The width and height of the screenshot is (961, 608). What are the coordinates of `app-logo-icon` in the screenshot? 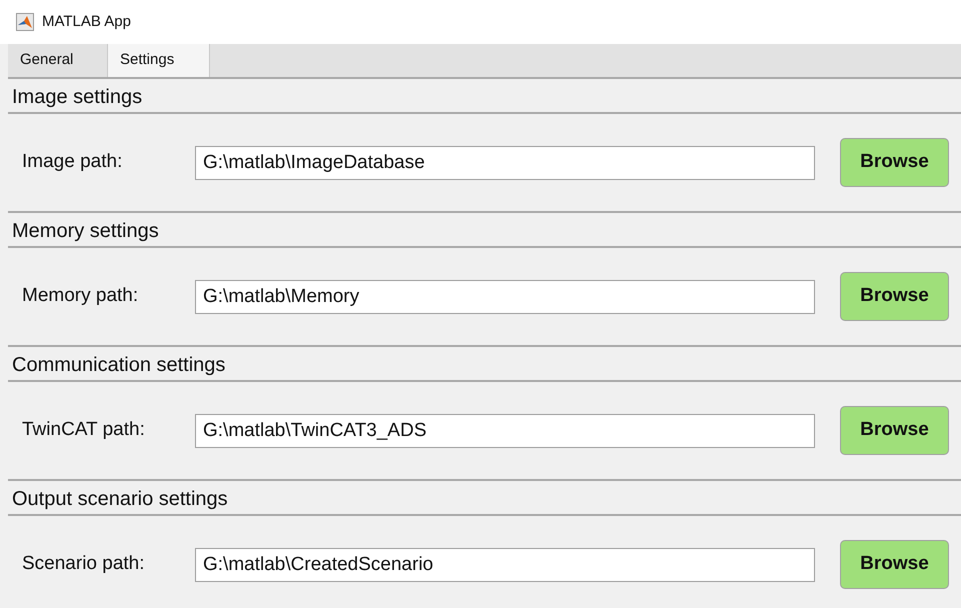 It's located at (25, 22).